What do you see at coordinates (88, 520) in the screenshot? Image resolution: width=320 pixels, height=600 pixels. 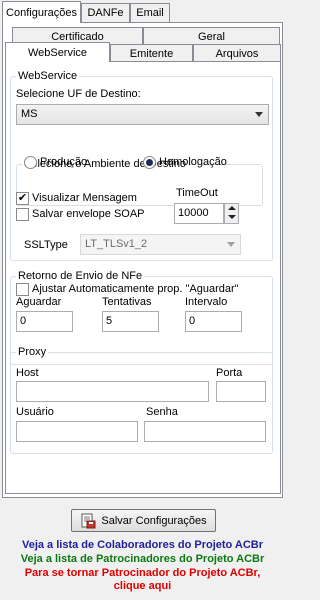 I see `save-settings-icon` at bounding box center [88, 520].